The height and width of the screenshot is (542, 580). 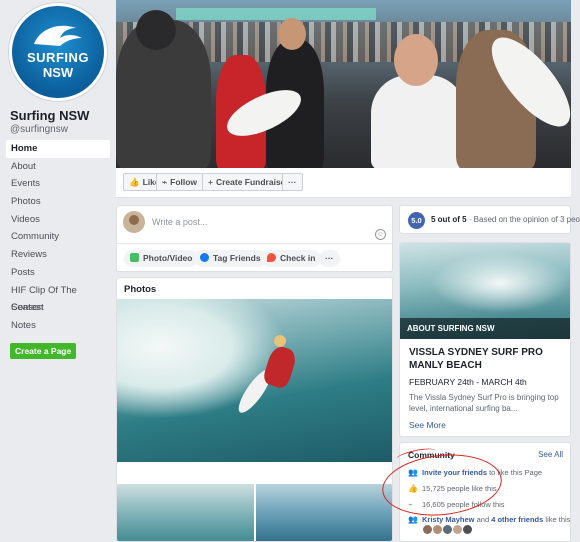 I want to click on about-image: ABOUT SURFING NSW, so click(x=485, y=291).